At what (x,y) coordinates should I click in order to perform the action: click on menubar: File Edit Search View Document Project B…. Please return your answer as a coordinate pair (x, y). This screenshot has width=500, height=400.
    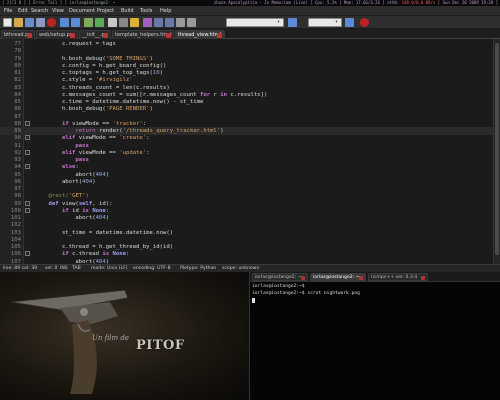
    Looking at the image, I should click on (250, 11).